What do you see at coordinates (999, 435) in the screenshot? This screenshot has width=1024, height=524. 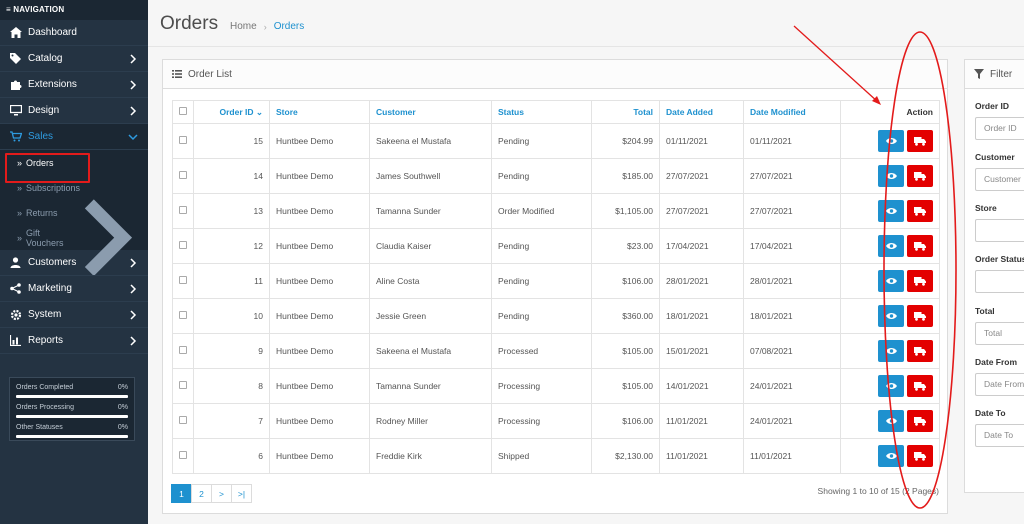 I see `filter-date-to-input: Date To` at bounding box center [999, 435].